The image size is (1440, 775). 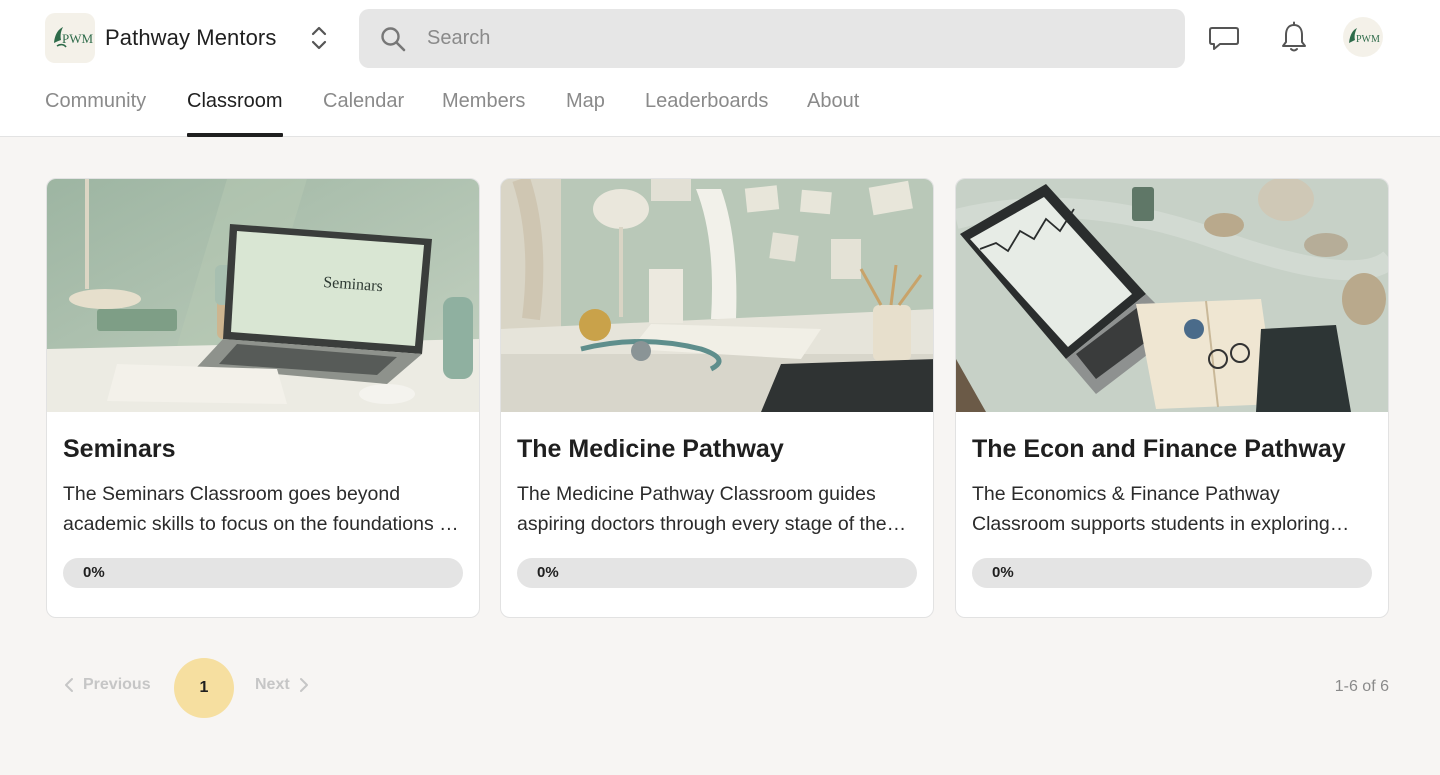 What do you see at coordinates (720, 688) in the screenshot?
I see `pagination: Previous 1 Next 1-6 of 6` at bounding box center [720, 688].